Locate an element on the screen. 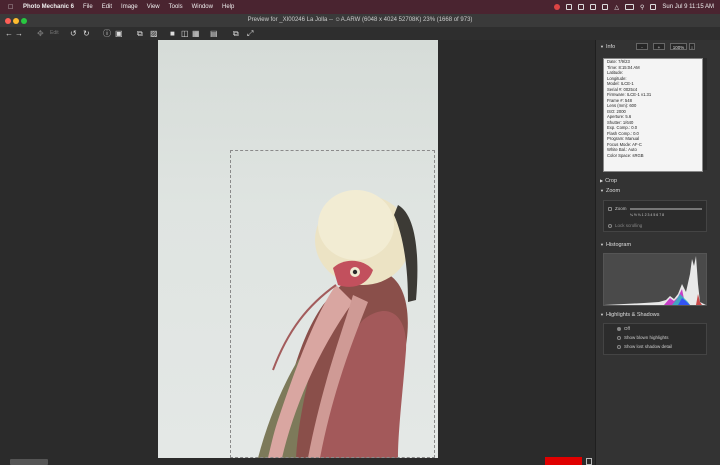 The height and width of the screenshot is (465, 720). info-scrollbar is located at coordinates (705, 114).